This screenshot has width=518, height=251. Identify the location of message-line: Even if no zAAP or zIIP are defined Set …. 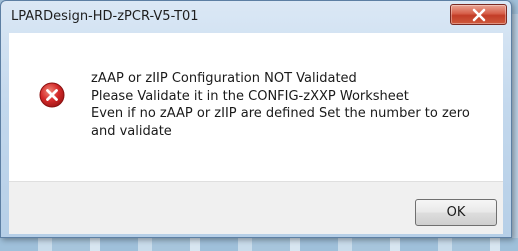
(280, 122).